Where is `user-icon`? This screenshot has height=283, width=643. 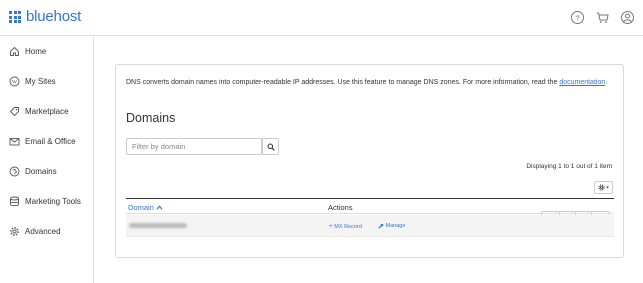
user-icon is located at coordinates (627, 17).